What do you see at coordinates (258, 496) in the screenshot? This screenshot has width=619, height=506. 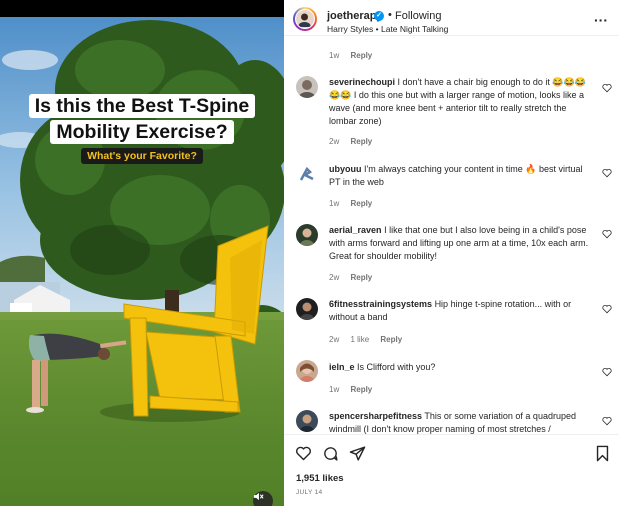 I see `speaker-muted-icon` at bounding box center [258, 496].